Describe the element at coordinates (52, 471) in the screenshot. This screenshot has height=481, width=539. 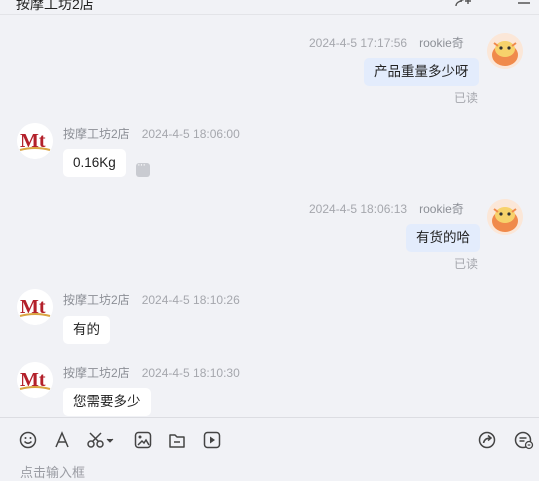
I see `message-input: 点击输入框` at that location.